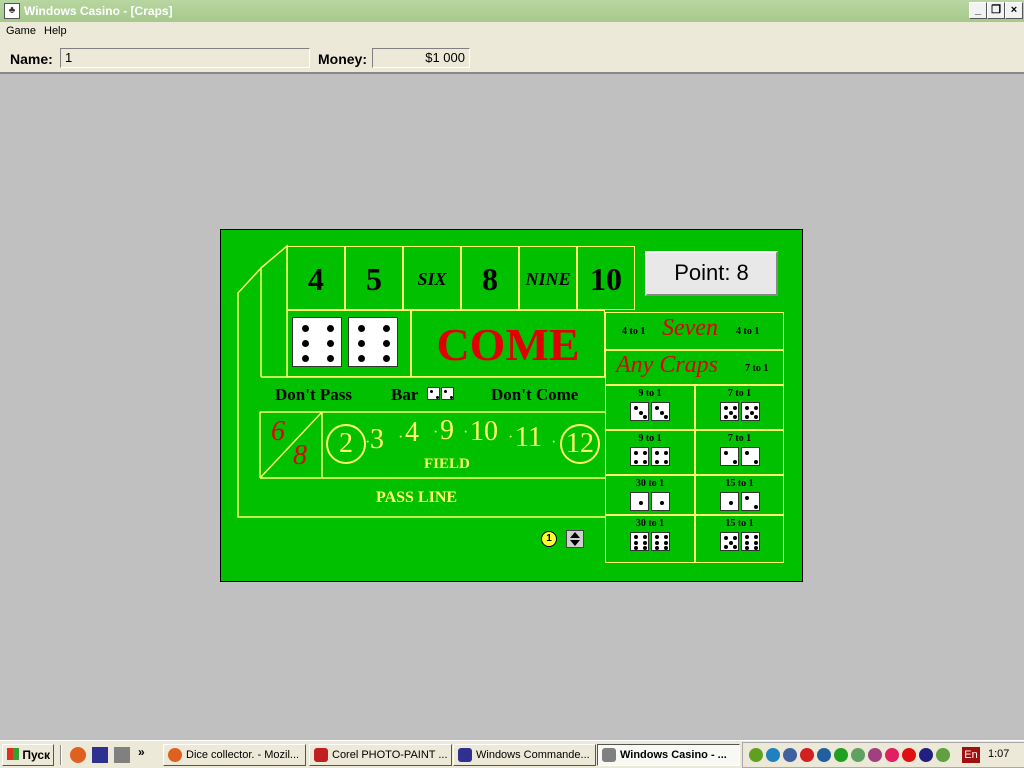  Describe the element at coordinates (508, 343) in the screenshot. I see `come-box: COME` at that location.